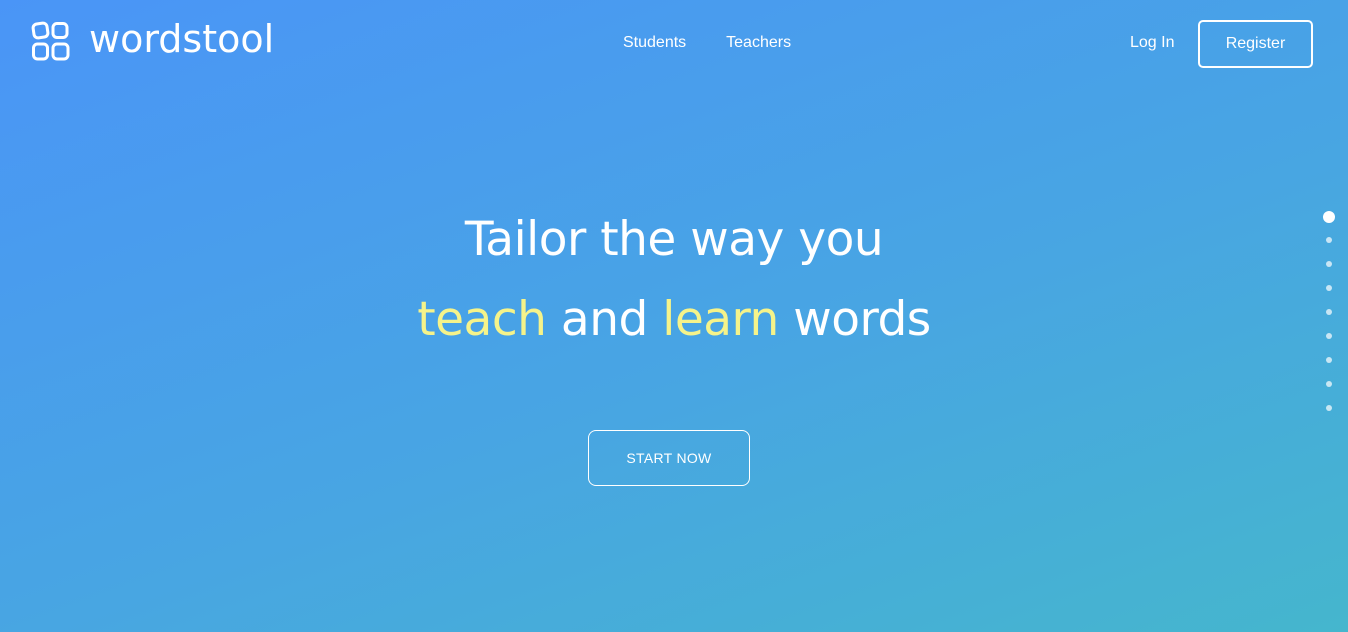 The height and width of the screenshot is (632, 1348). What do you see at coordinates (604, 319) in the screenshot?
I see `headline-word-and: and` at bounding box center [604, 319].